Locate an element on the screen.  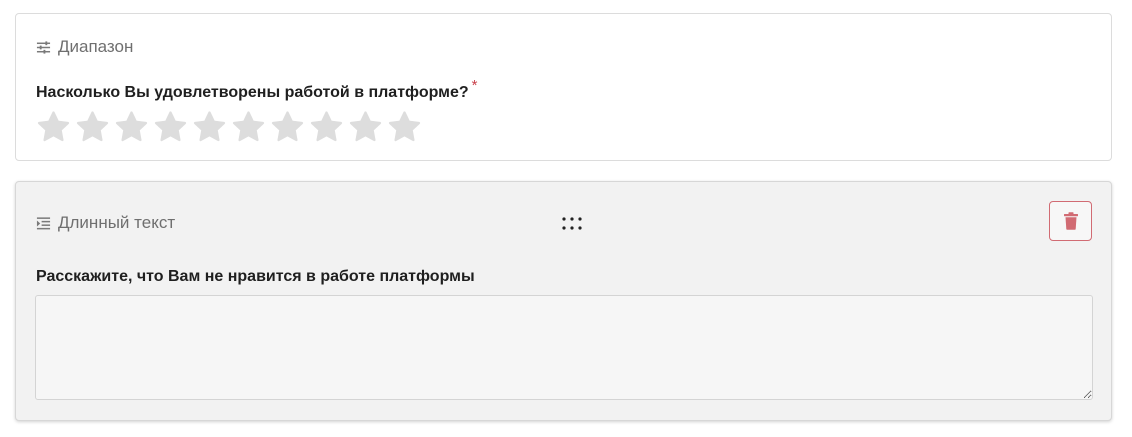
question-type-label: Длинный текст is located at coordinates (117, 222).